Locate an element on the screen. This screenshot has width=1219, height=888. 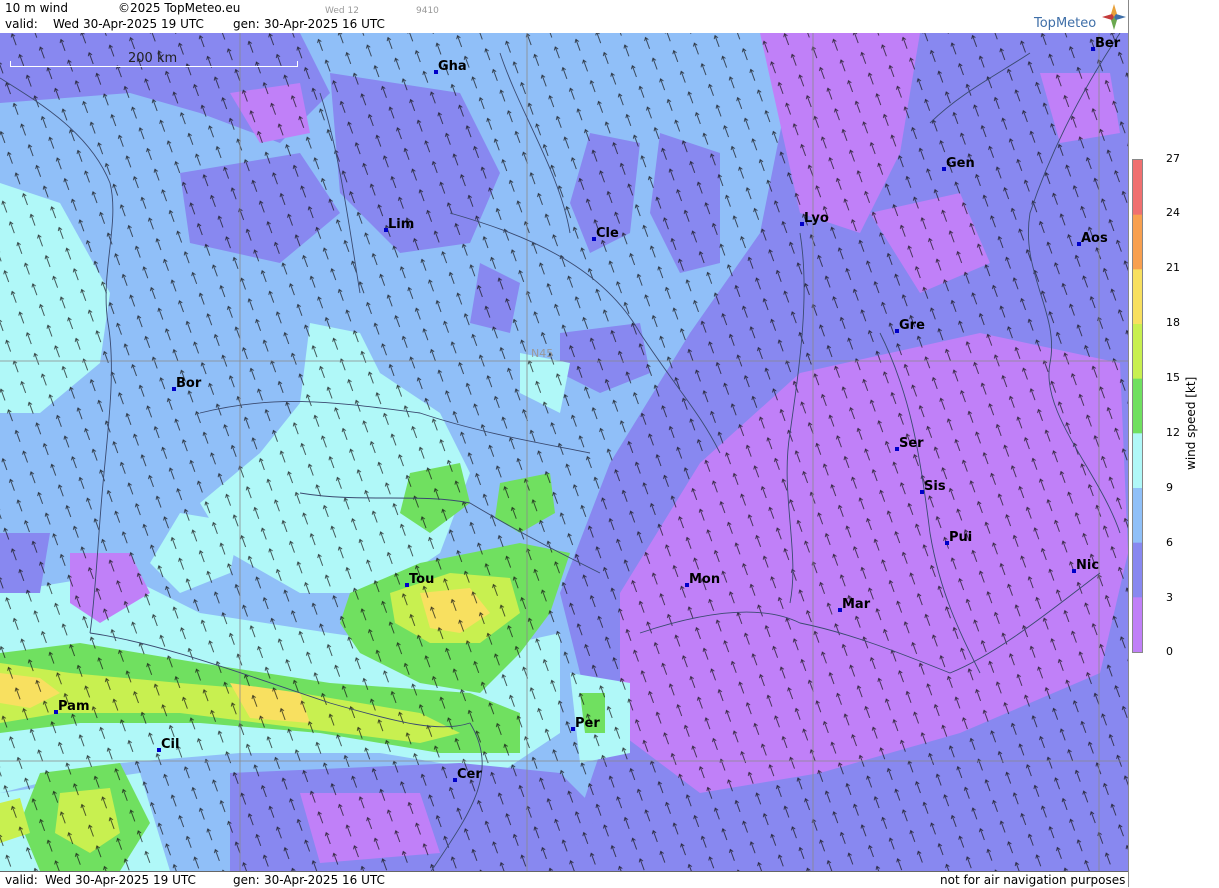
city-label: Per is located at coordinates (587, 723).